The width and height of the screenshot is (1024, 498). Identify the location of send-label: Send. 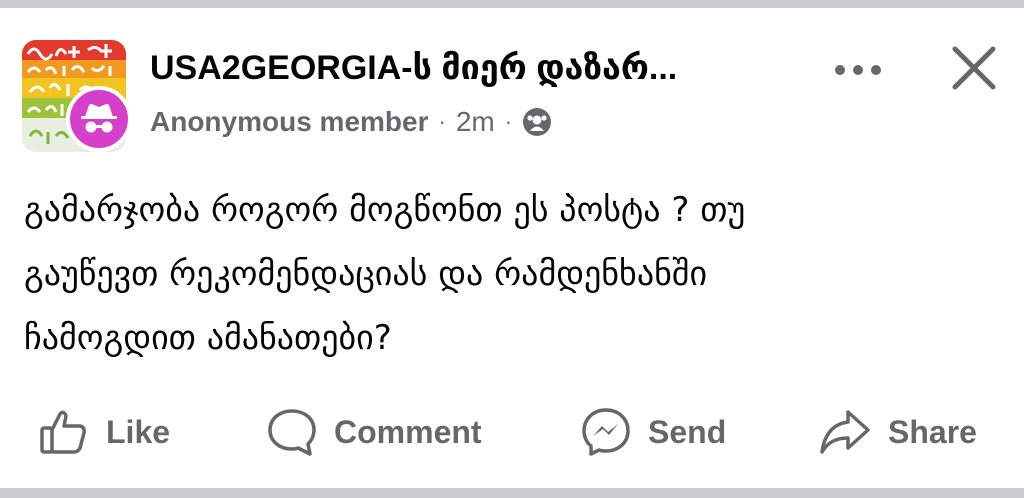
(687, 431).